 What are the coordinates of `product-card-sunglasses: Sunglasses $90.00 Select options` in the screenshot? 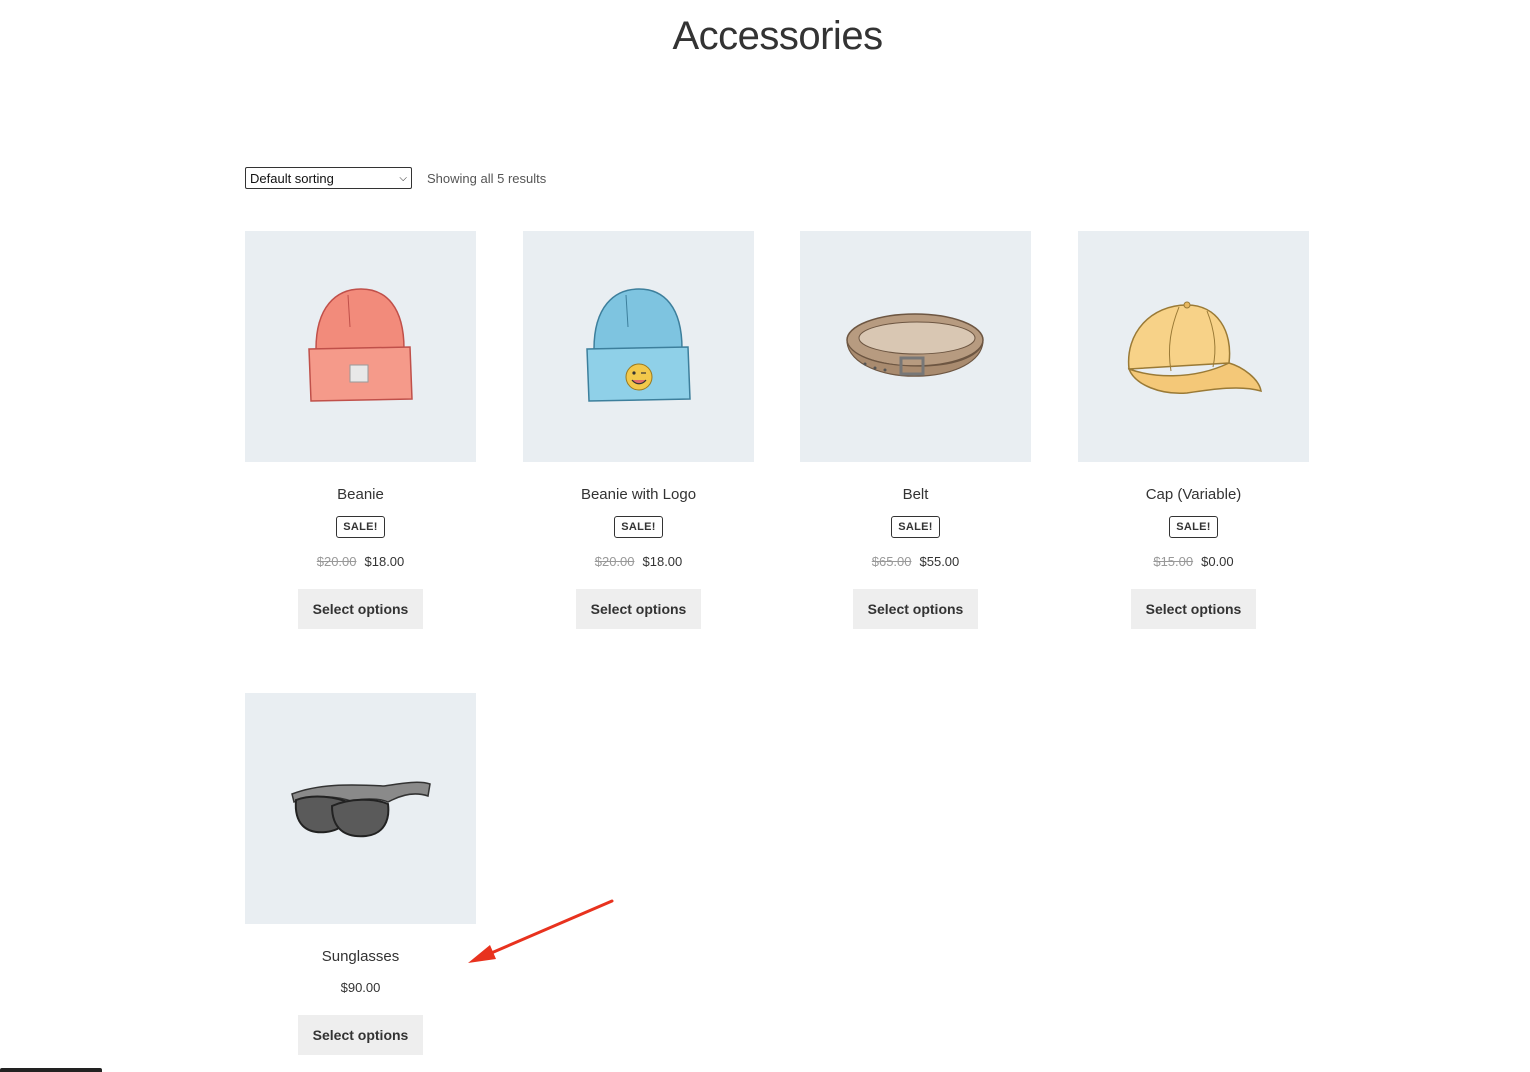 It's located at (360, 874).